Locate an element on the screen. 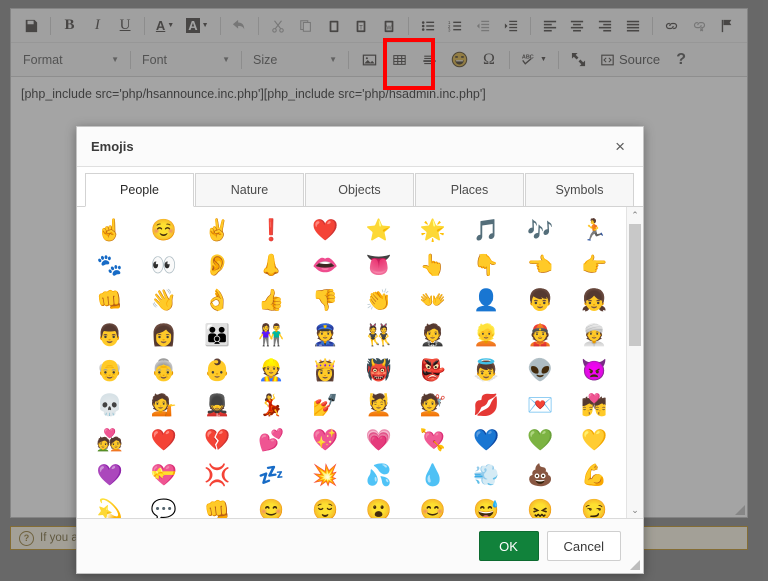  emoji-cell: 💔 is located at coordinates (218, 440).